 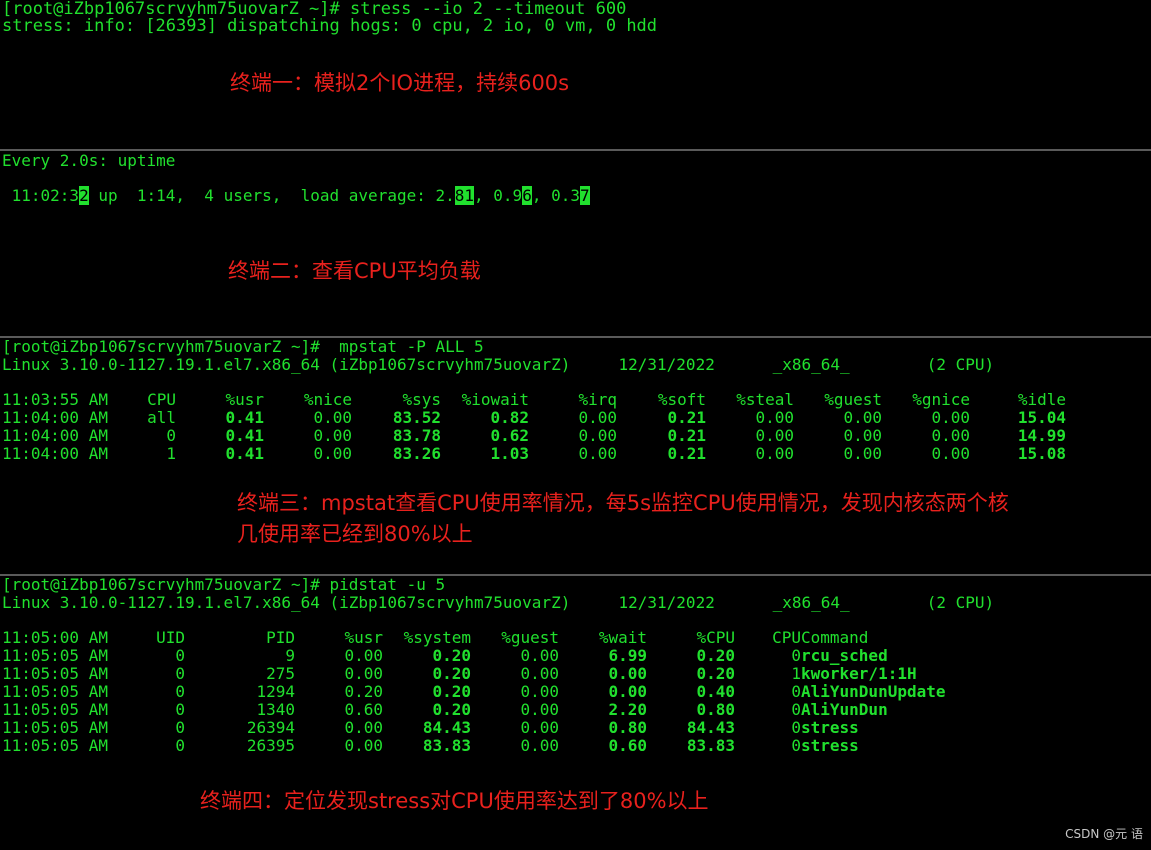 What do you see at coordinates (509, 453) in the screenshot?
I see `table-cell: 1.03` at bounding box center [509, 453].